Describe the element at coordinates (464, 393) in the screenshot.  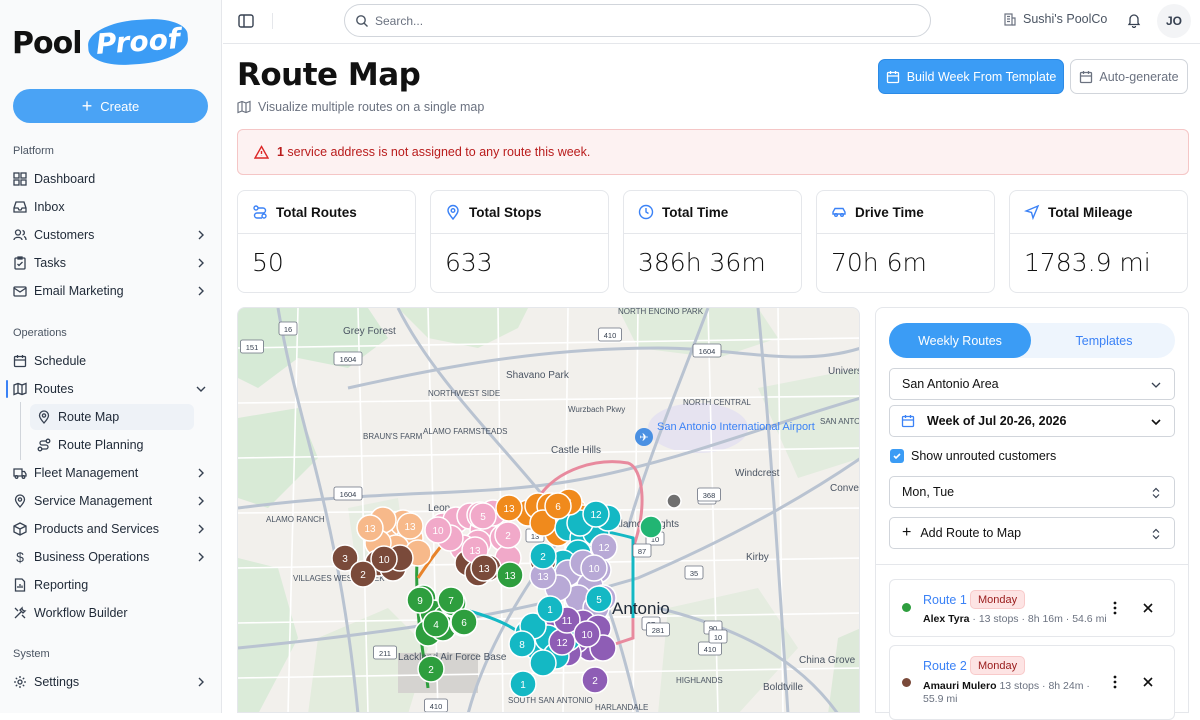
I see `map-label: NORTHWEST SIDE` at that location.